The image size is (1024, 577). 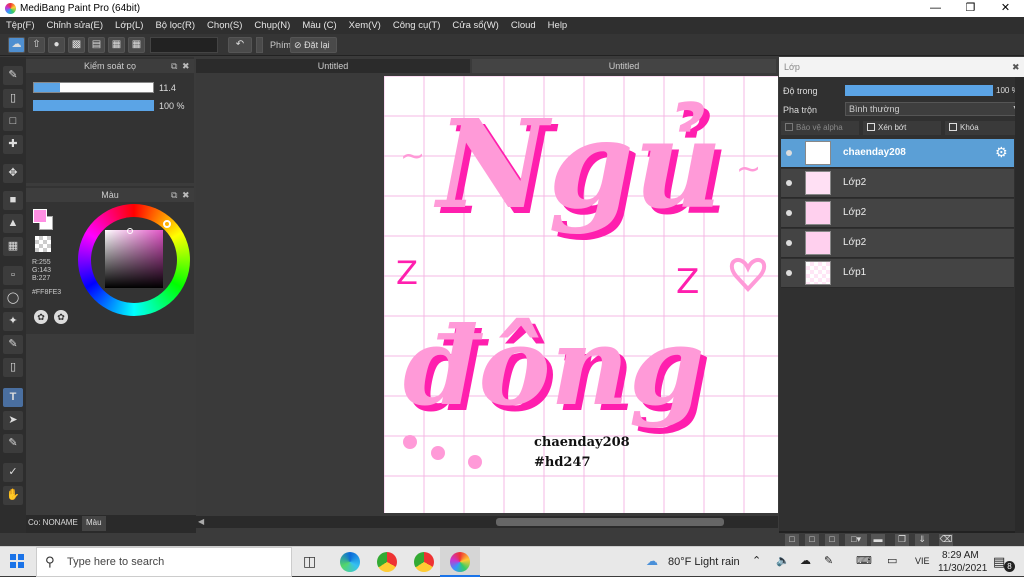 I want to click on brush-opacity-slider, so click(x=93, y=105).